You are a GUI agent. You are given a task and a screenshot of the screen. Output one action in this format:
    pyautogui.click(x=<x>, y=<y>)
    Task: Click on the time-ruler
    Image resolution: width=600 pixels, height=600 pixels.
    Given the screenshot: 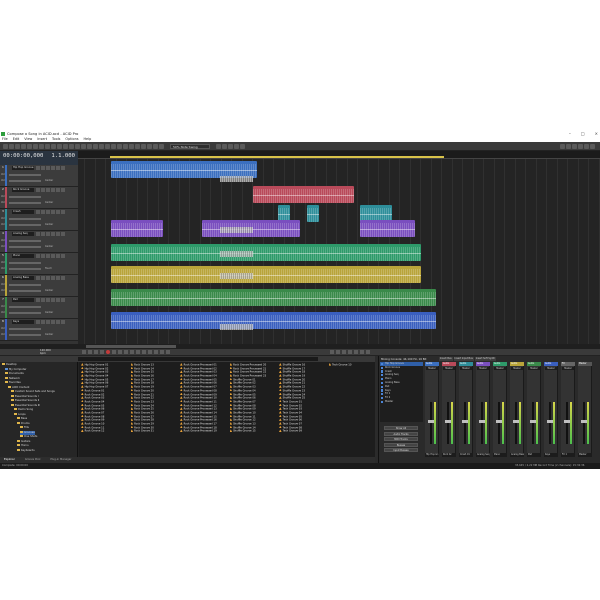 What is the action you would take?
    pyautogui.click(x=339, y=155)
    